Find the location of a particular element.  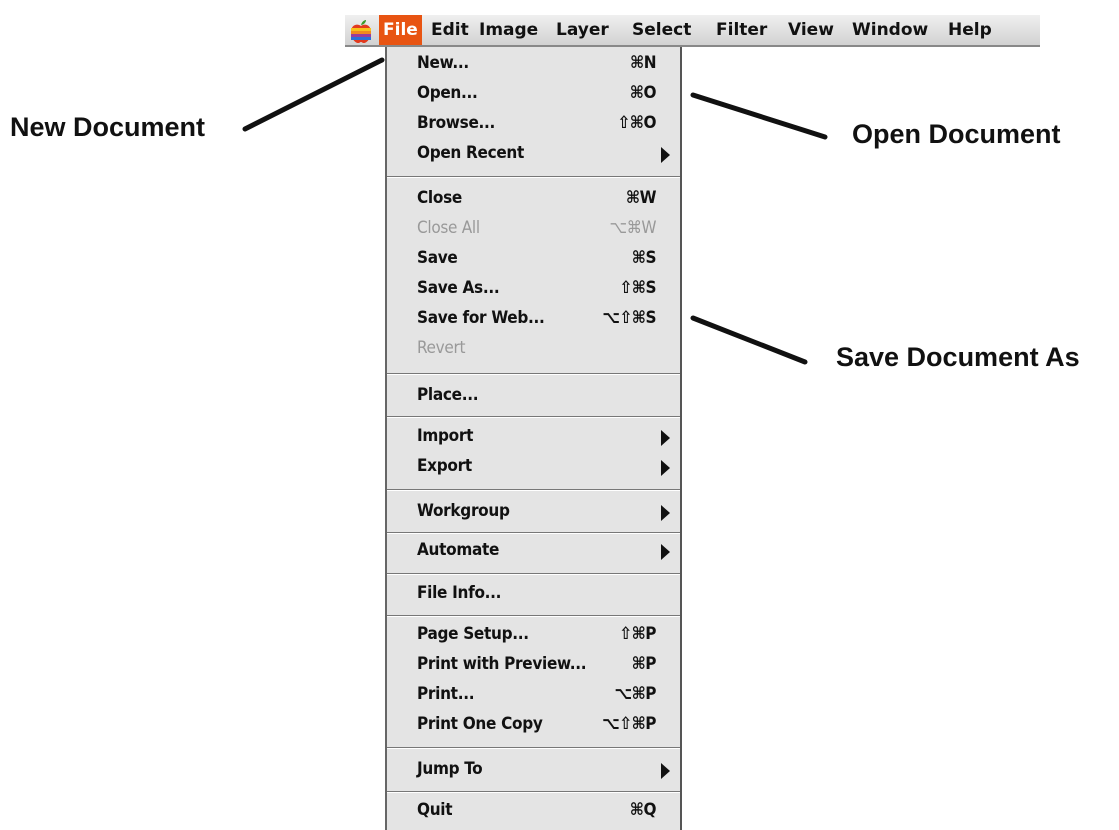

menu-item-label: Workgroup is located at coordinates (463, 511).